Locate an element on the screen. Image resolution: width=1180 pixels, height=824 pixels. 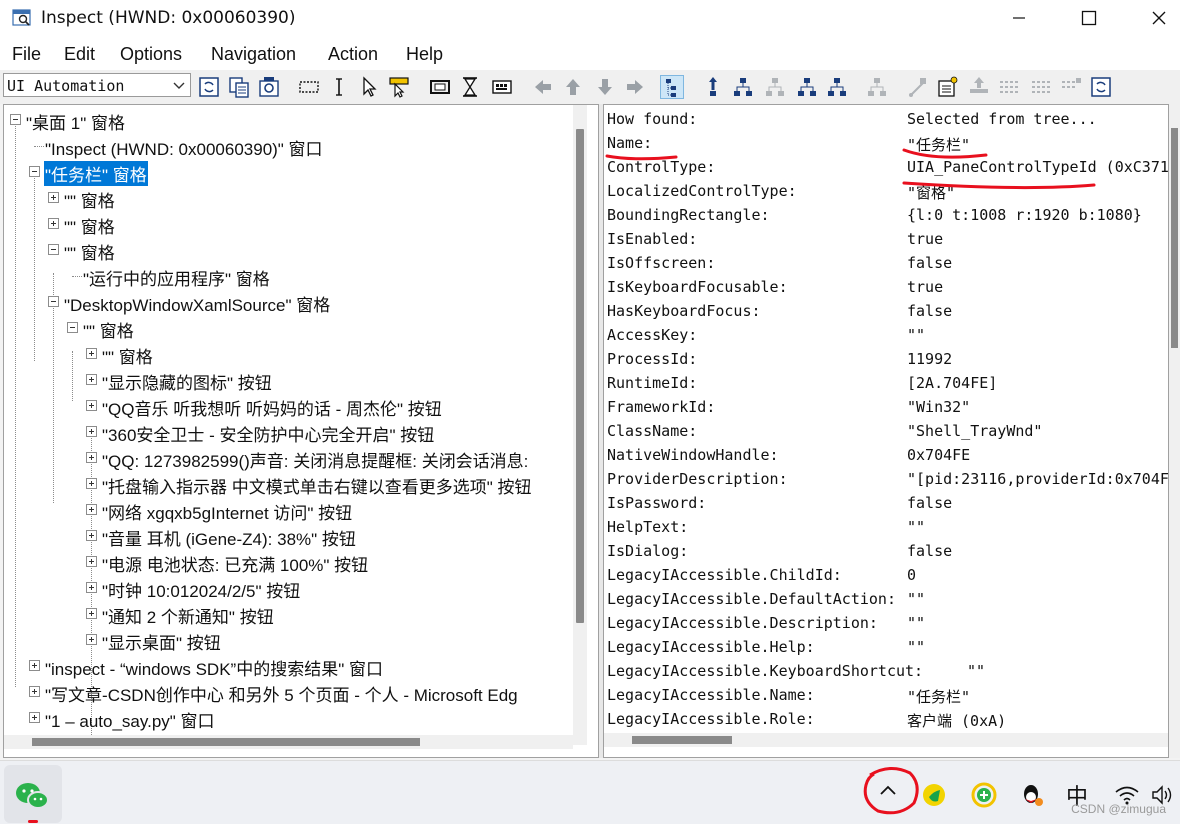
property-row: IsDialog: false is located at coordinates (887, 552).